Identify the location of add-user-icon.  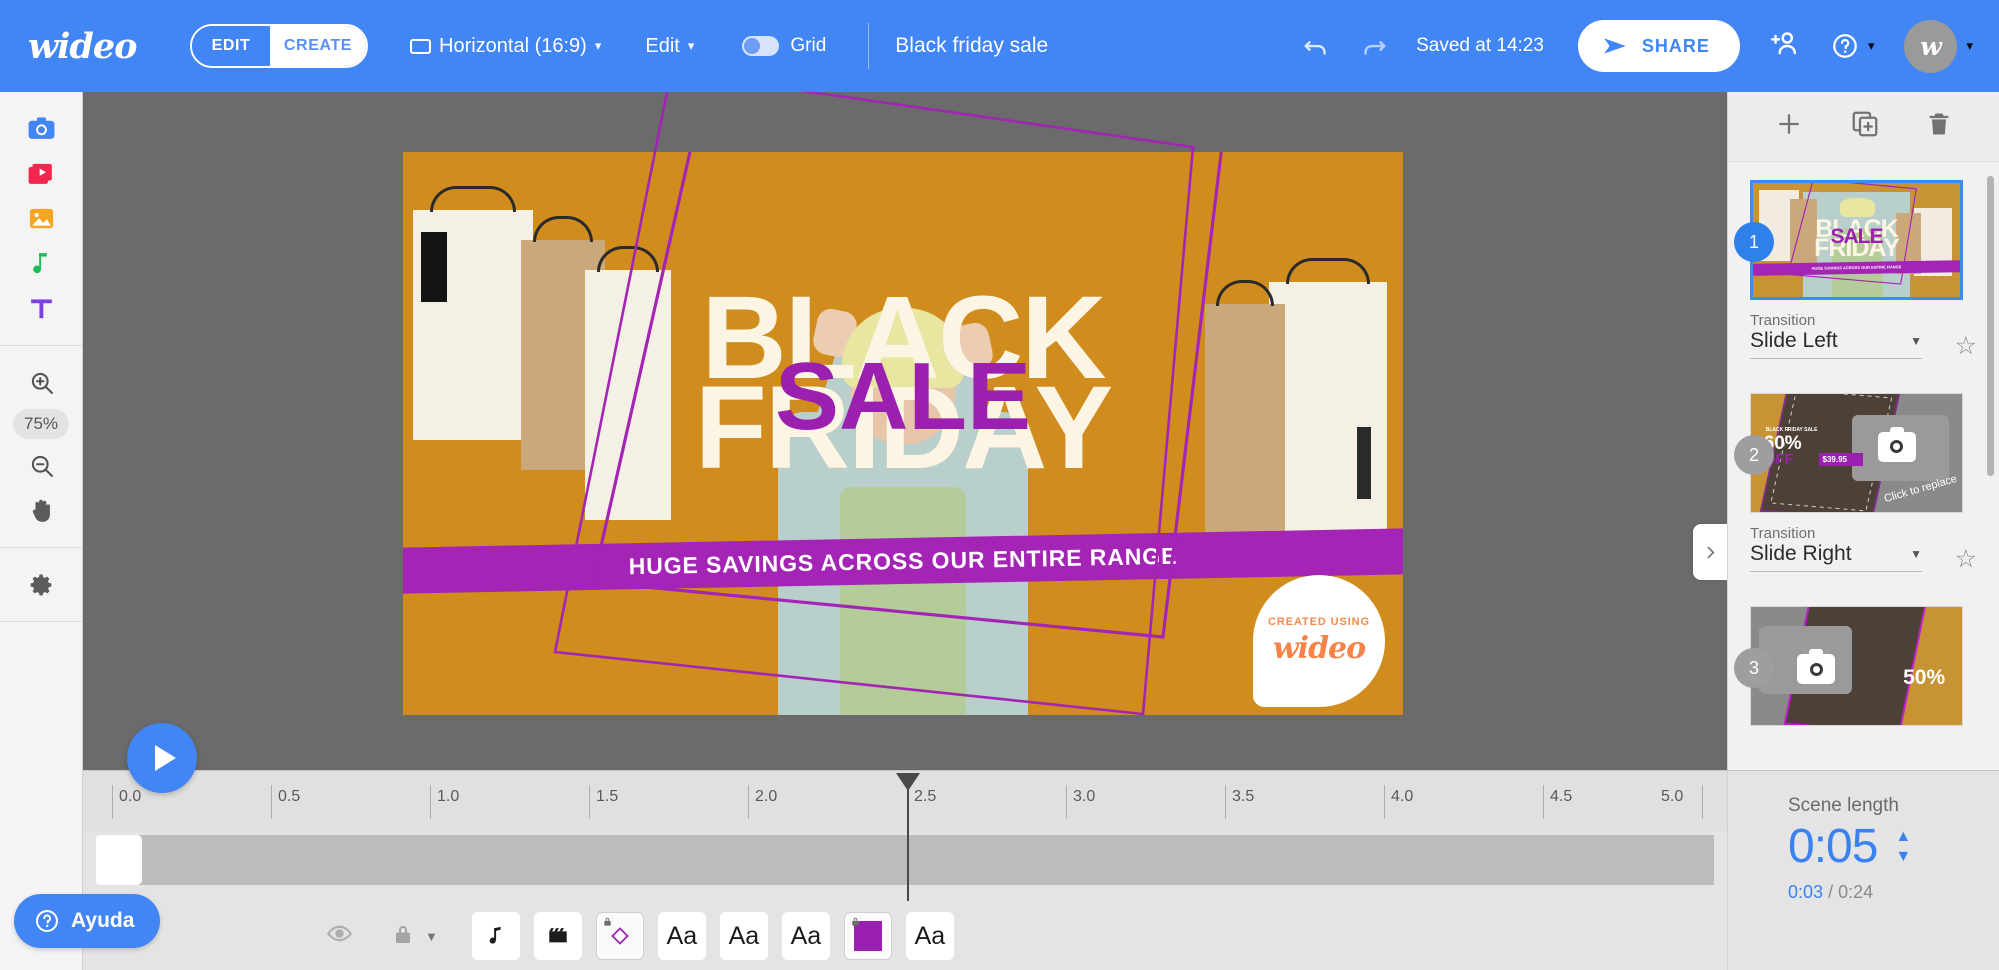
(1784, 46).